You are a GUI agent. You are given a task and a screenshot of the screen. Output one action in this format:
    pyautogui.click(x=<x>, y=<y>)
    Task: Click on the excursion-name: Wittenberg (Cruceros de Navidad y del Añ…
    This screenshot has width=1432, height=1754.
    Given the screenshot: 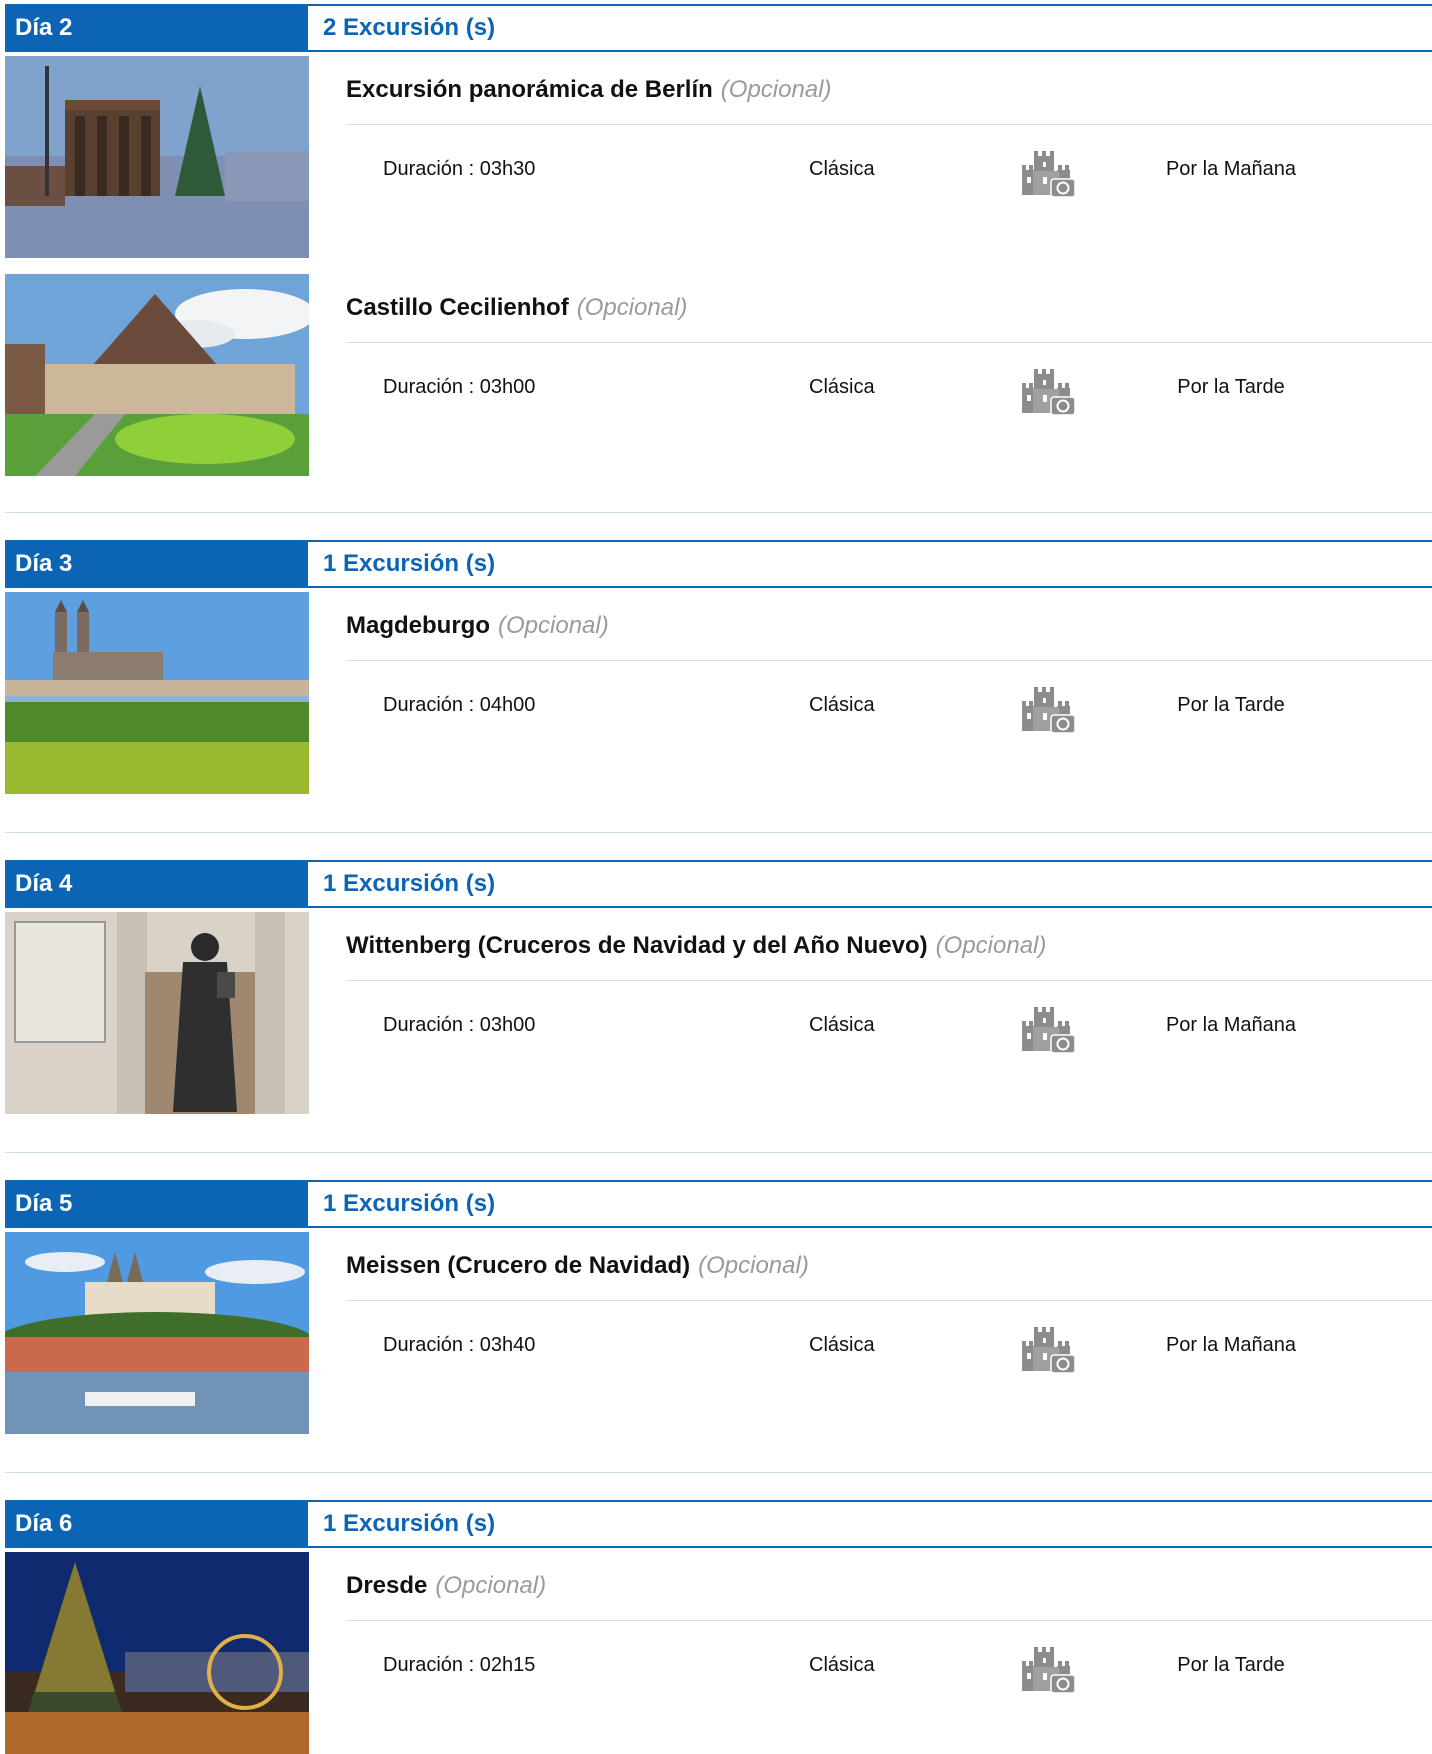 What is the action you would take?
    pyautogui.click(x=637, y=945)
    